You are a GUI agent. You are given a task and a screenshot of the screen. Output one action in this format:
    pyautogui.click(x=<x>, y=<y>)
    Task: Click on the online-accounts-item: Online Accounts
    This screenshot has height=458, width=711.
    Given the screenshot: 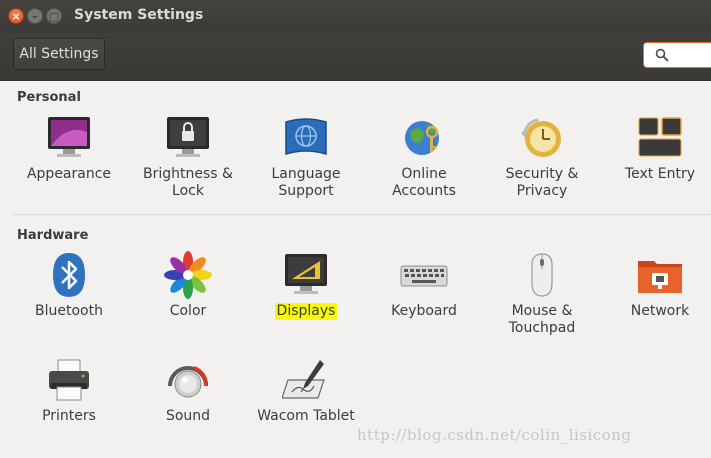 What is the action you would take?
    pyautogui.click(x=424, y=157)
    